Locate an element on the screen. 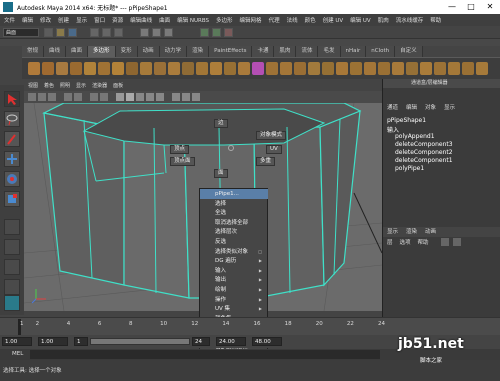 The height and width of the screenshot is (381, 500). mm-face: 面 is located at coordinates (221, 173).